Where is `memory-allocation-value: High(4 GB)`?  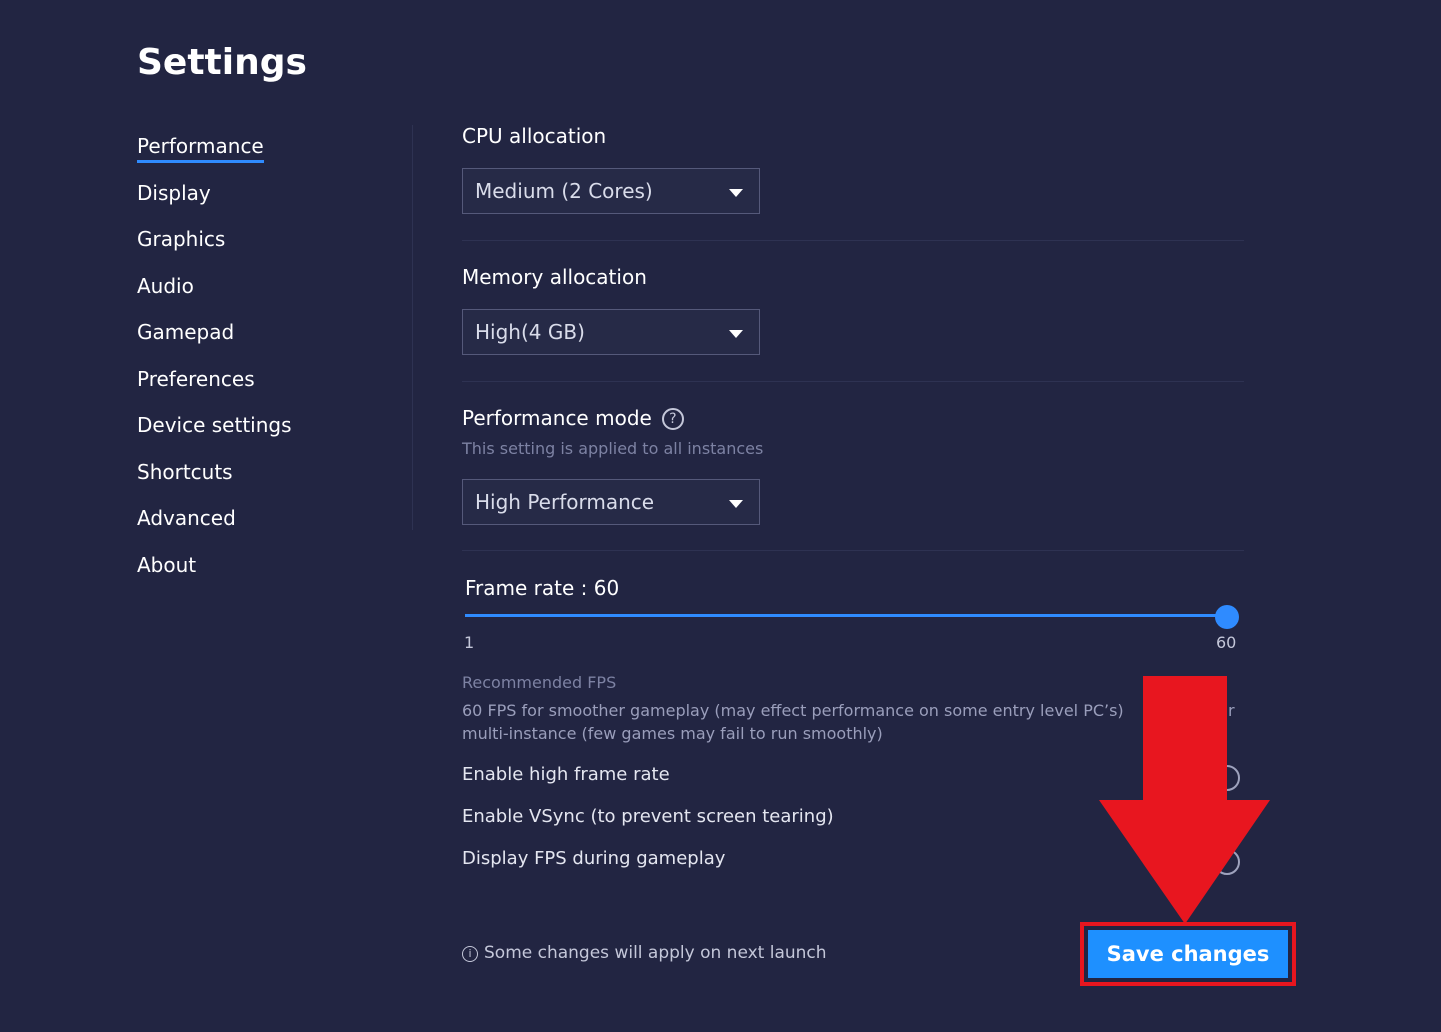
memory-allocation-value: High(4 GB) is located at coordinates (530, 332).